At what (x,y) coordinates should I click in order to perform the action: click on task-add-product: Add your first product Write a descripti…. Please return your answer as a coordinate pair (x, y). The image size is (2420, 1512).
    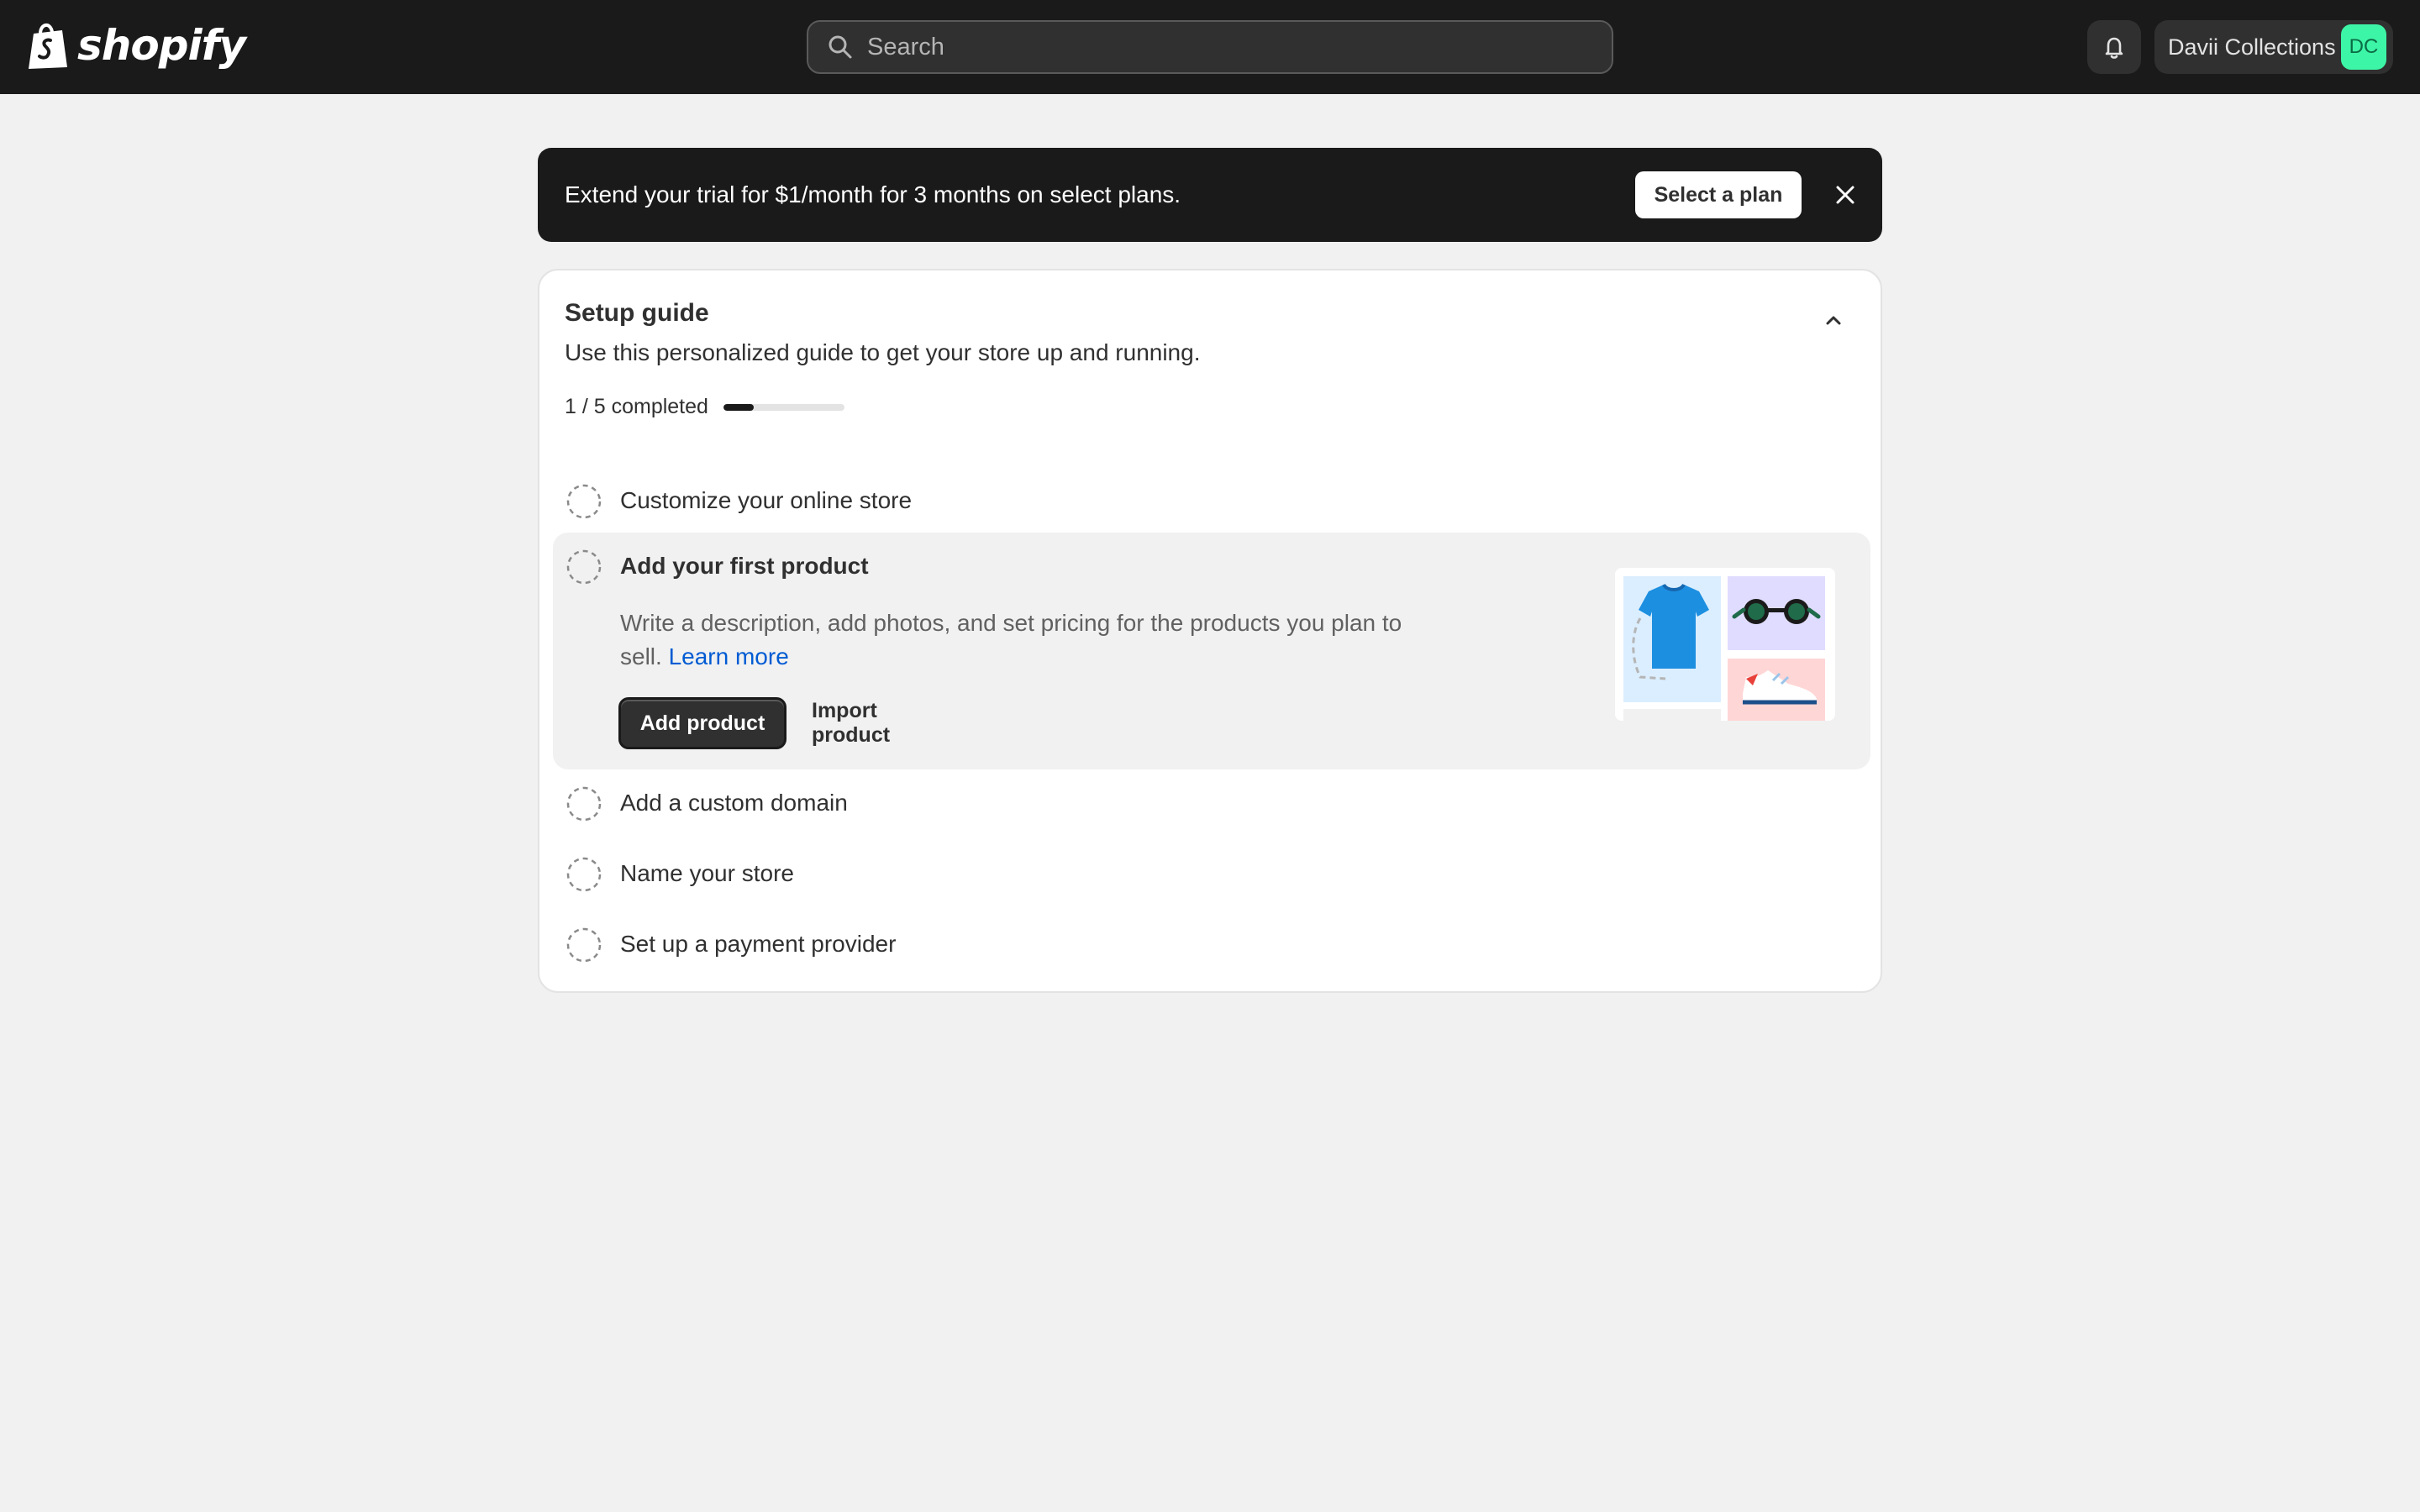
    Looking at the image, I should click on (1211, 651).